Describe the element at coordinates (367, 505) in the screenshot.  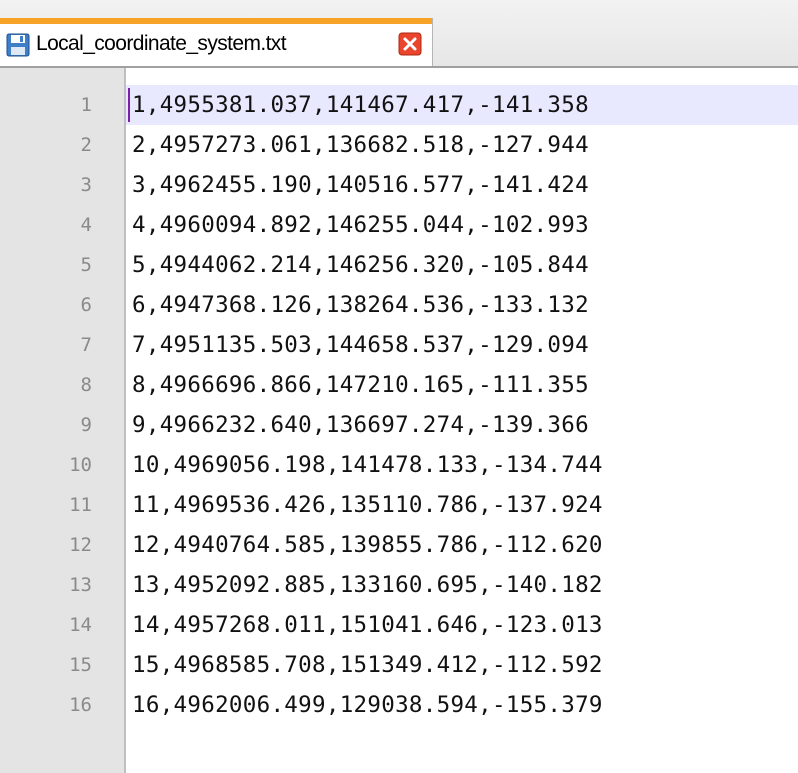
I see `editor-line: 11,4969536.426,135110.786,-137.924` at that location.